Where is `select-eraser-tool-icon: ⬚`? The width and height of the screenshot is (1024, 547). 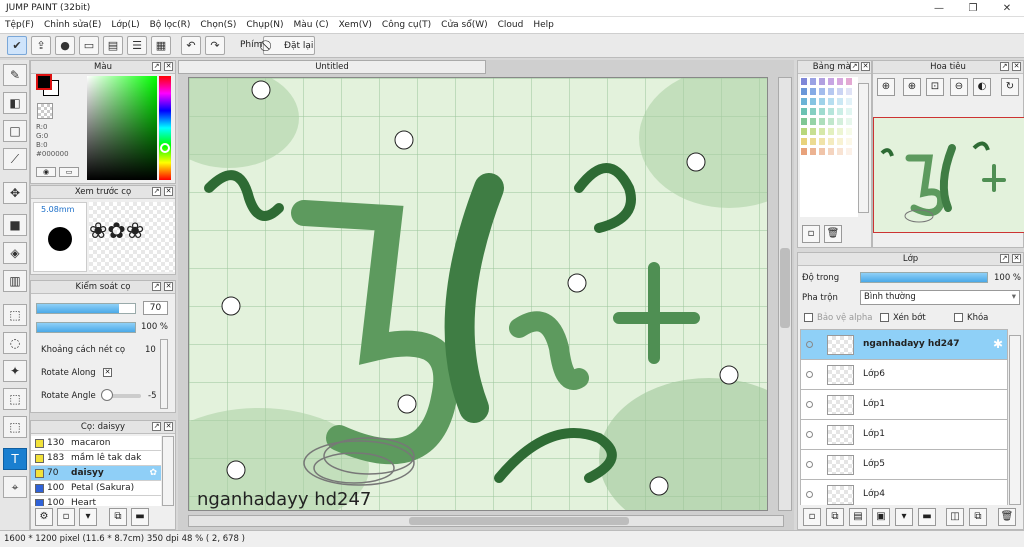 select-eraser-tool-icon: ⬚ is located at coordinates (15, 427).